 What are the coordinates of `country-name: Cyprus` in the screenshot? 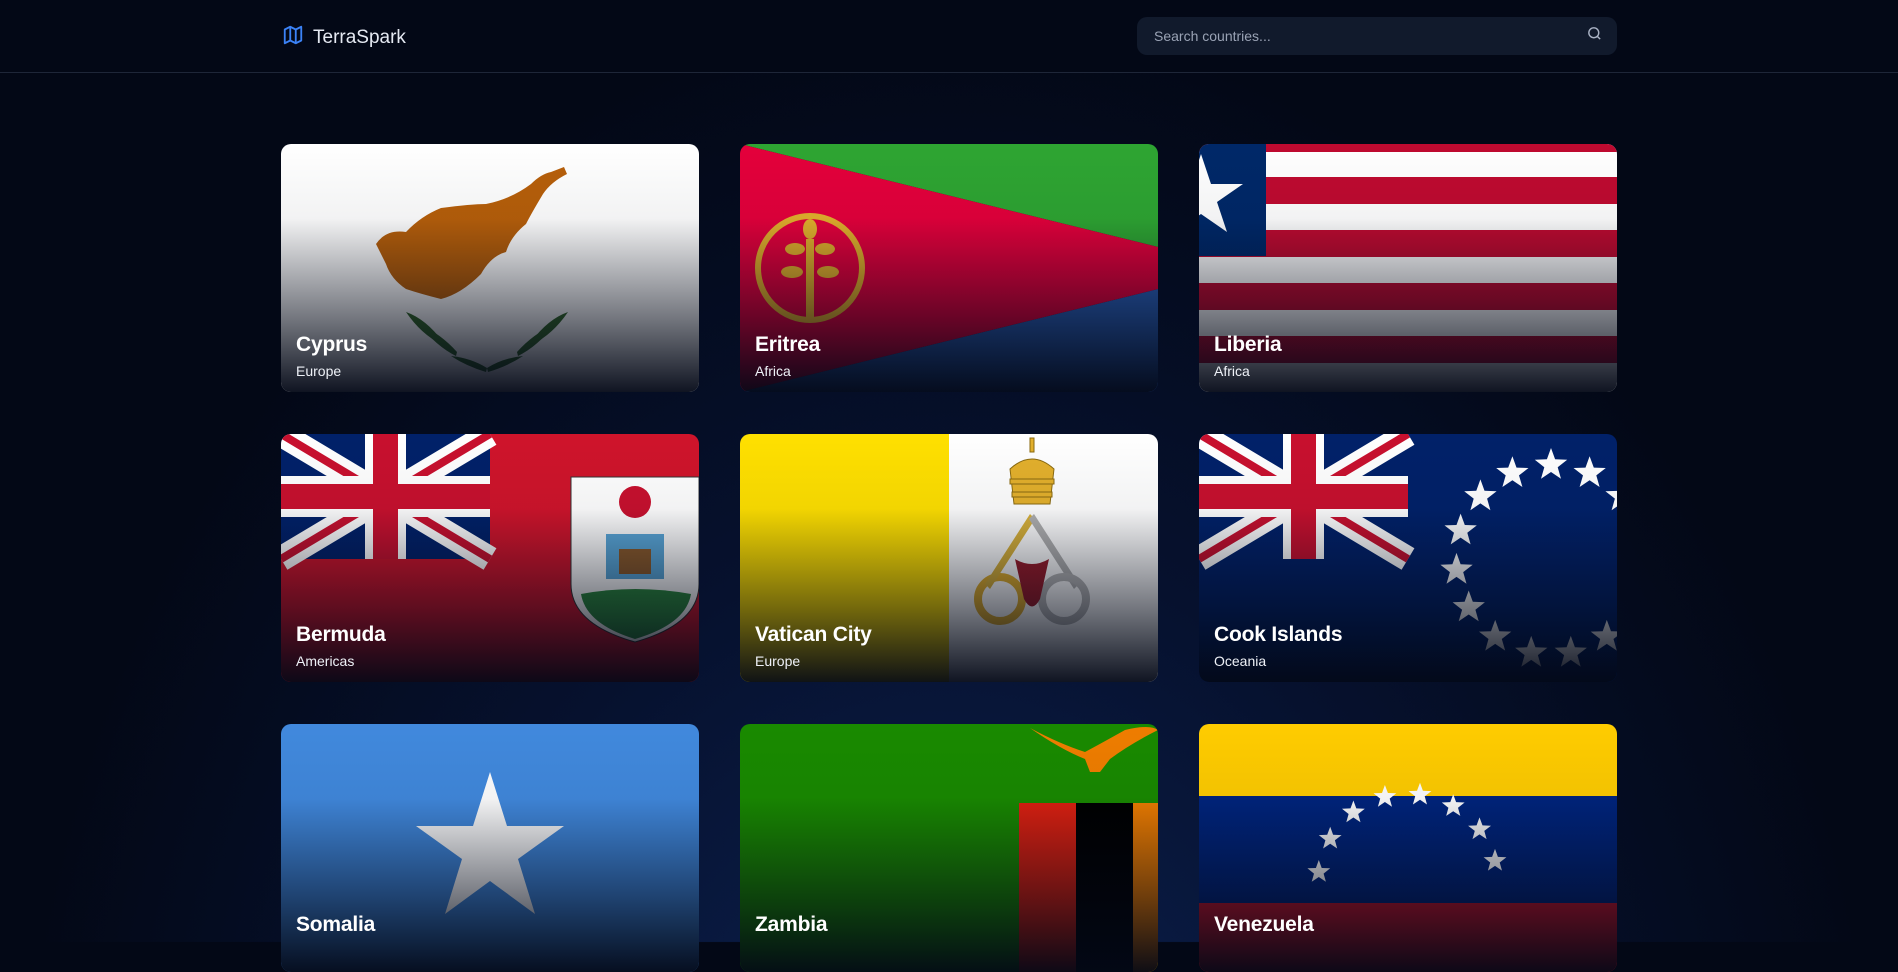 It's located at (332, 344).